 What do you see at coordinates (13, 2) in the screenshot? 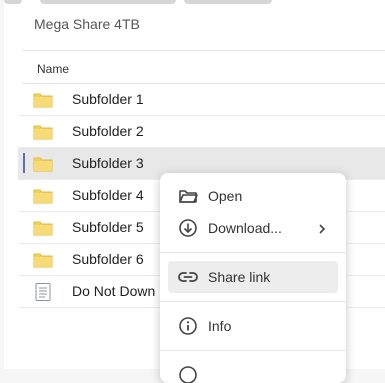
I see `top-tab-left` at bounding box center [13, 2].